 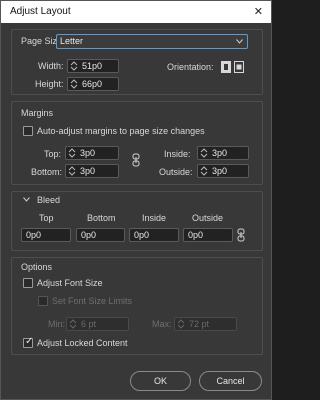 What do you see at coordinates (88, 153) in the screenshot?
I see `margin-top-value: 3p0` at bounding box center [88, 153].